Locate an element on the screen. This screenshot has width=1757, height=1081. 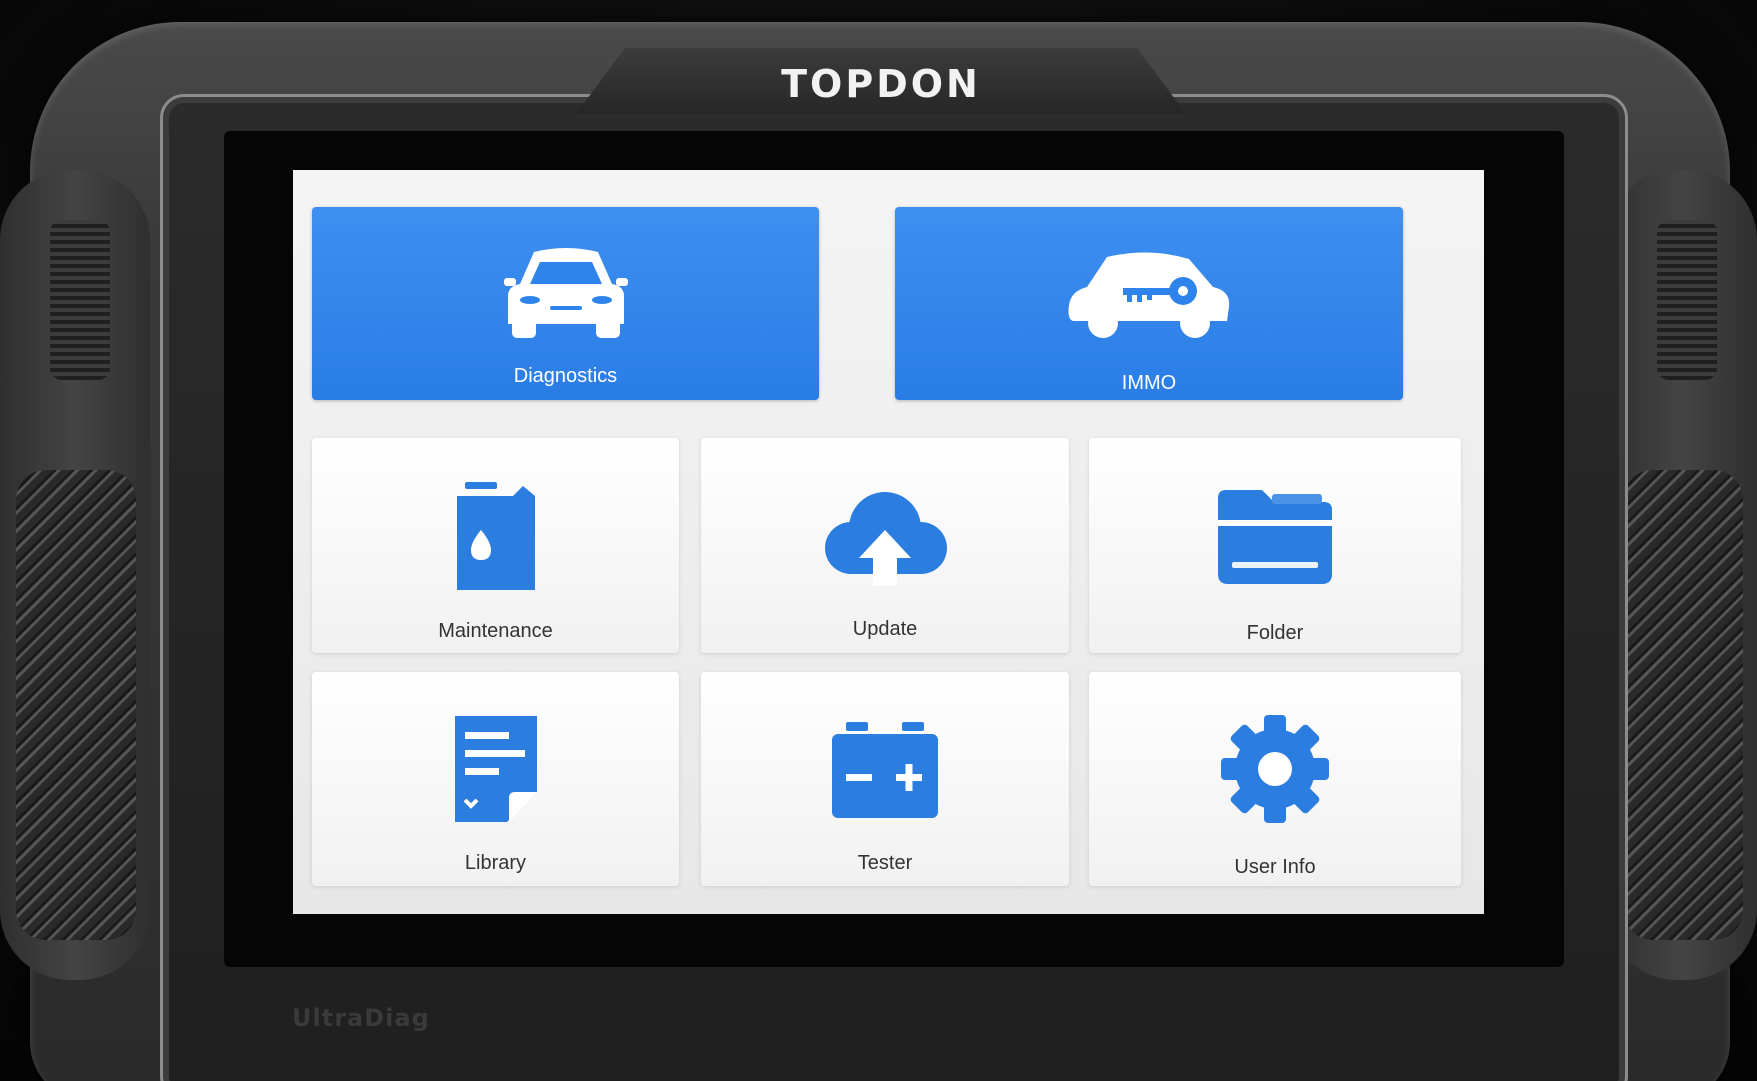
immo-tile: IMMO is located at coordinates (1149, 303).